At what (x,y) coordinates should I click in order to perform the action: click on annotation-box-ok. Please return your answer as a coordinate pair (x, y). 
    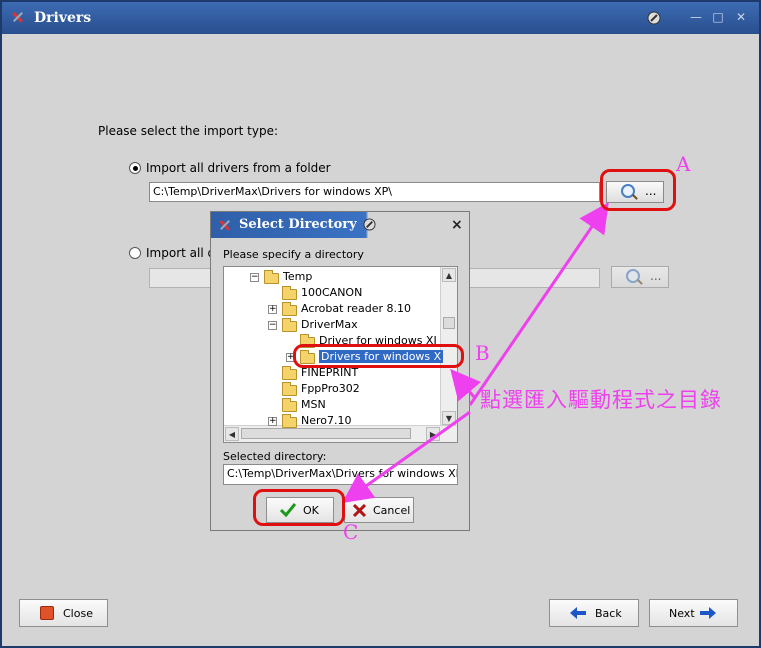
    Looking at the image, I should click on (299, 507).